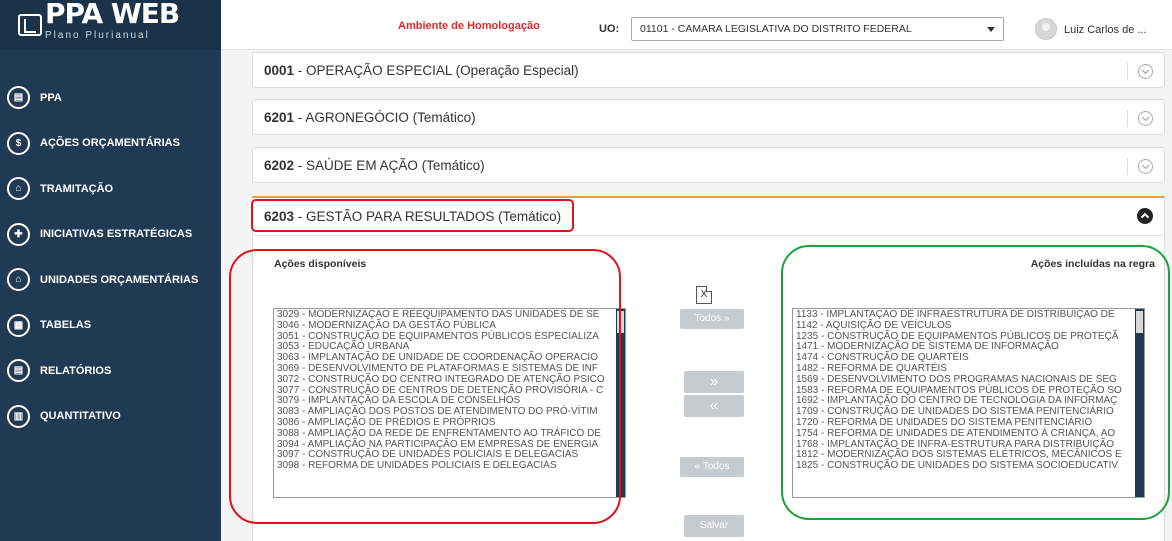 This screenshot has height=541, width=1172. I want to click on excel-export-icon: X, so click(704, 295).